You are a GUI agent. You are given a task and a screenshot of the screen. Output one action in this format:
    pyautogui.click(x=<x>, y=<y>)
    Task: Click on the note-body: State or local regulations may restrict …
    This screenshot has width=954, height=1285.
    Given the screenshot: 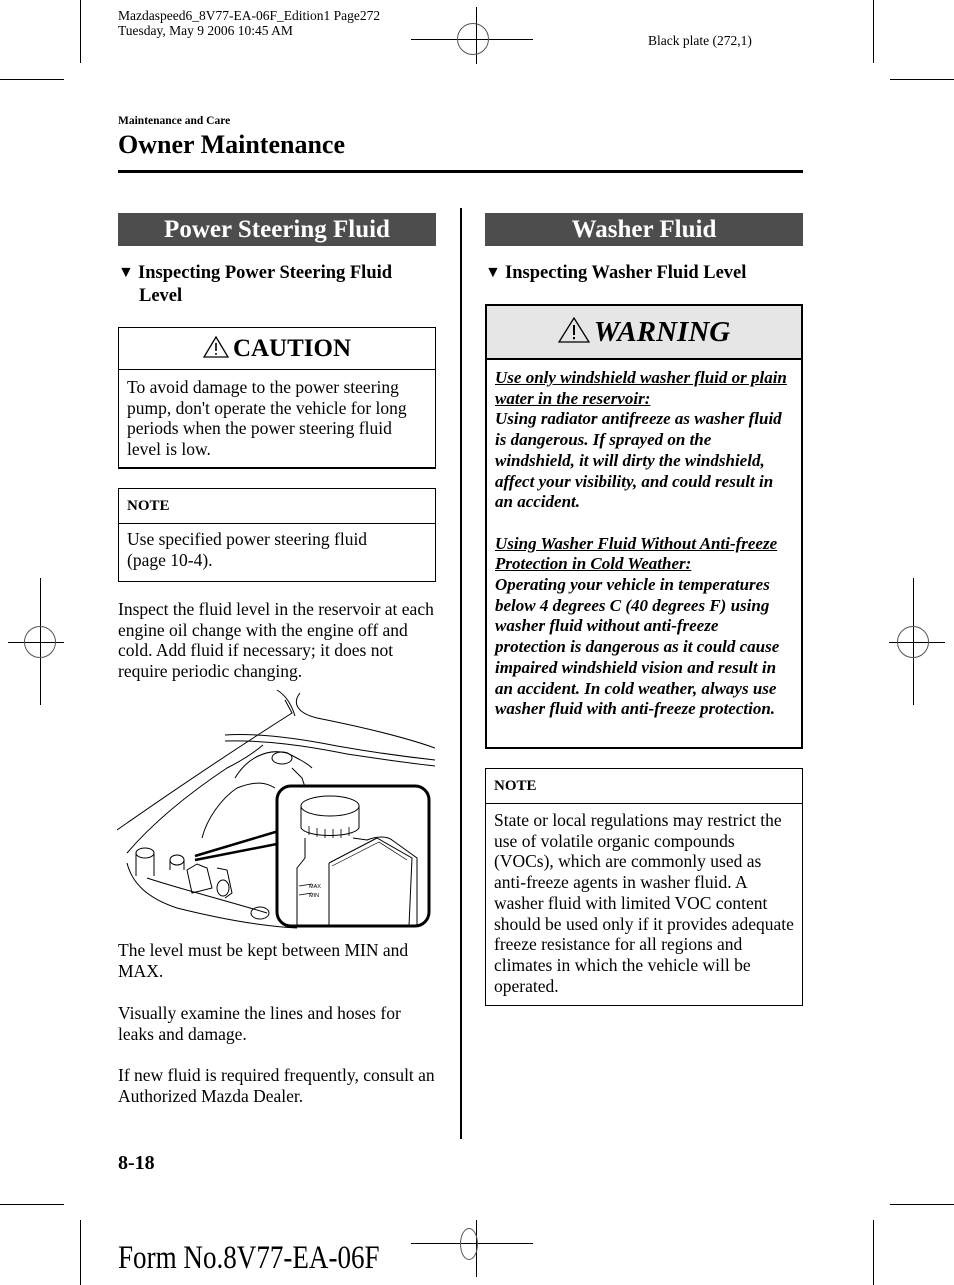 What is the action you would take?
    pyautogui.click(x=644, y=903)
    